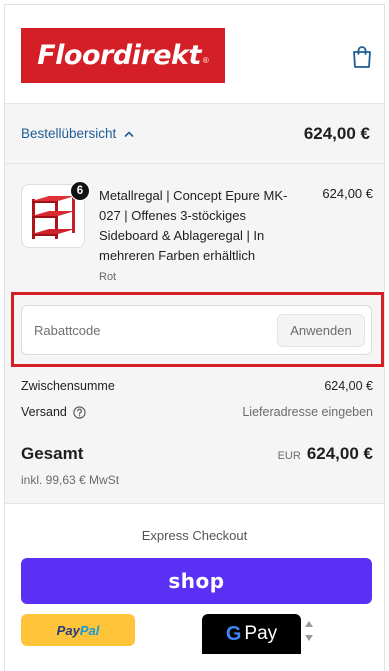  I want to click on order-summary-label: Bestellübersicht, so click(69, 133).